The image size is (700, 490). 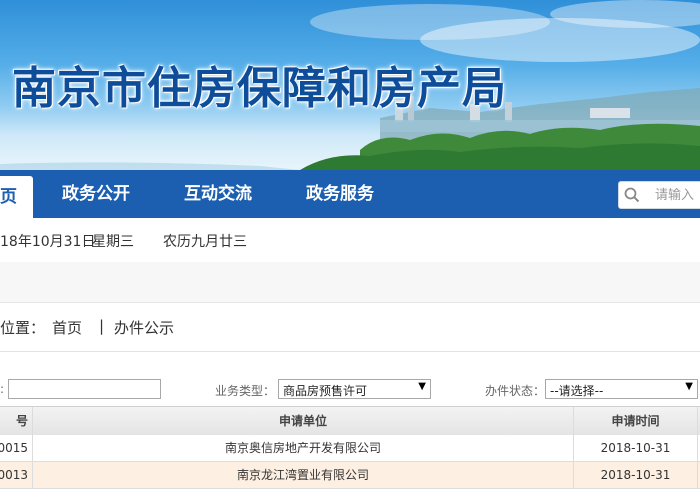 I want to click on table-header: 号 申请单位 申请时间 办, so click(x=350, y=421).